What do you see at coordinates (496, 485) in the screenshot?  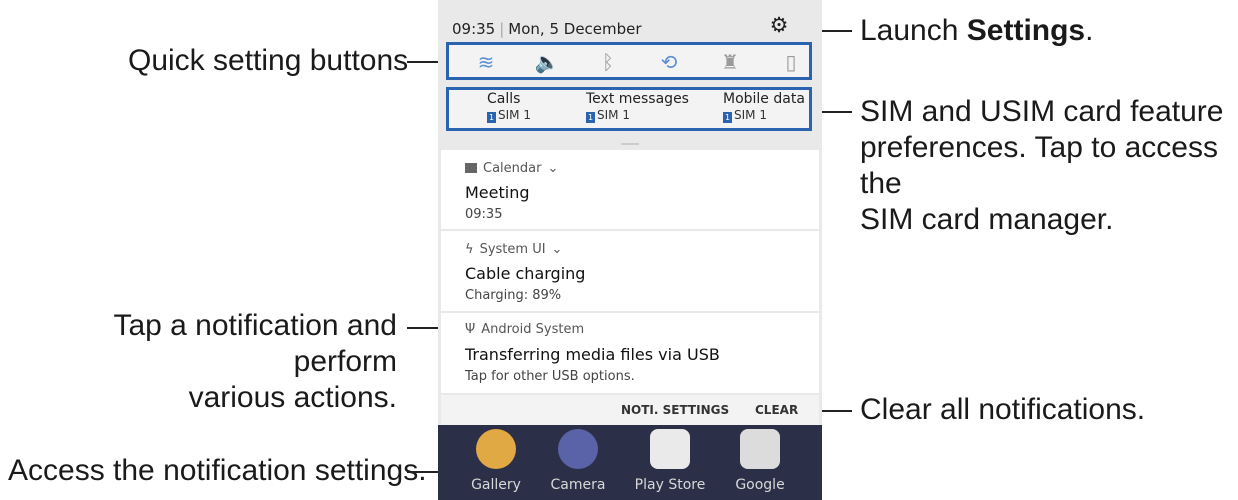 I see `app-label: Gallery` at bounding box center [496, 485].